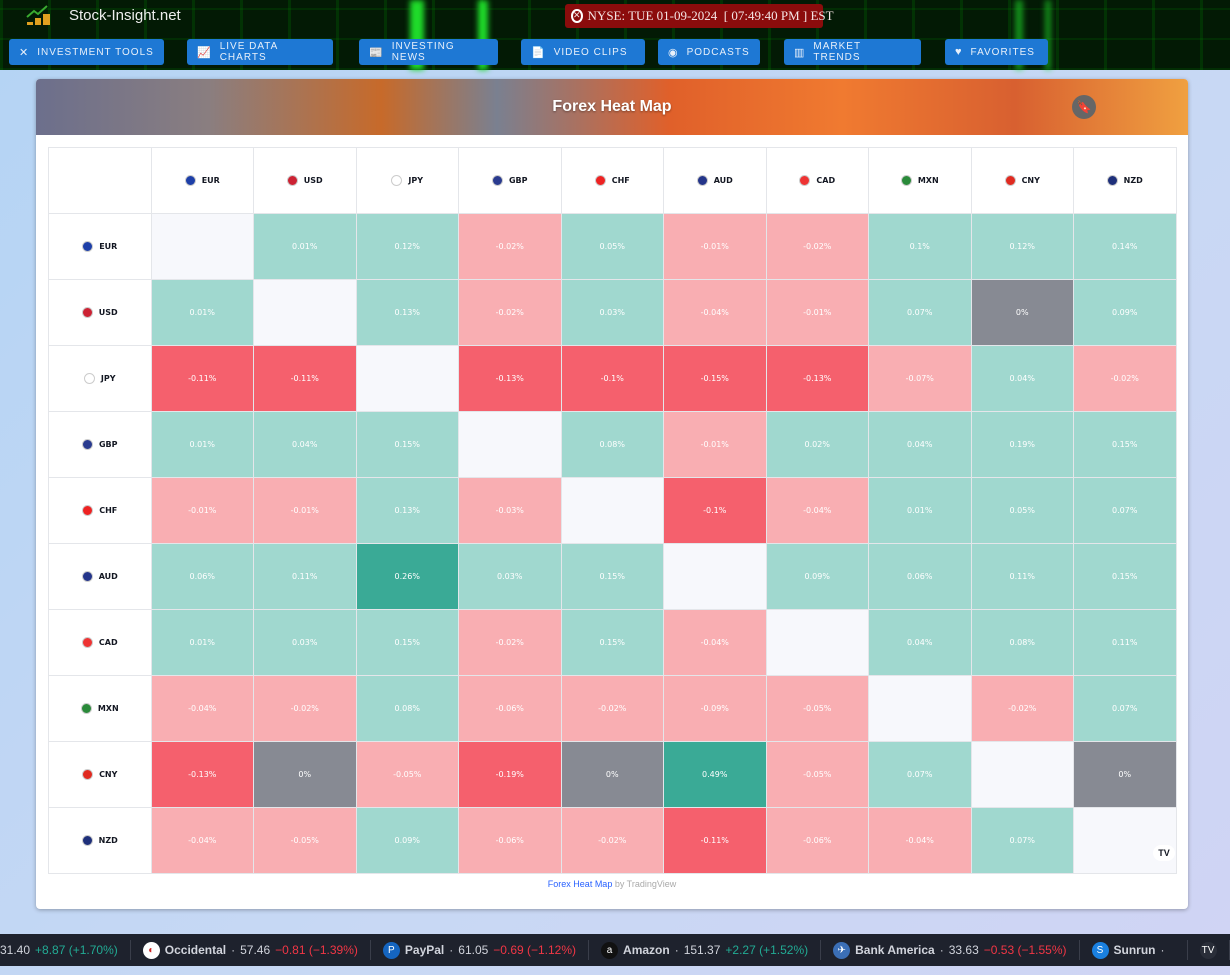  I want to click on heatmap-cell-aud-gbp: 0.03%, so click(510, 576).